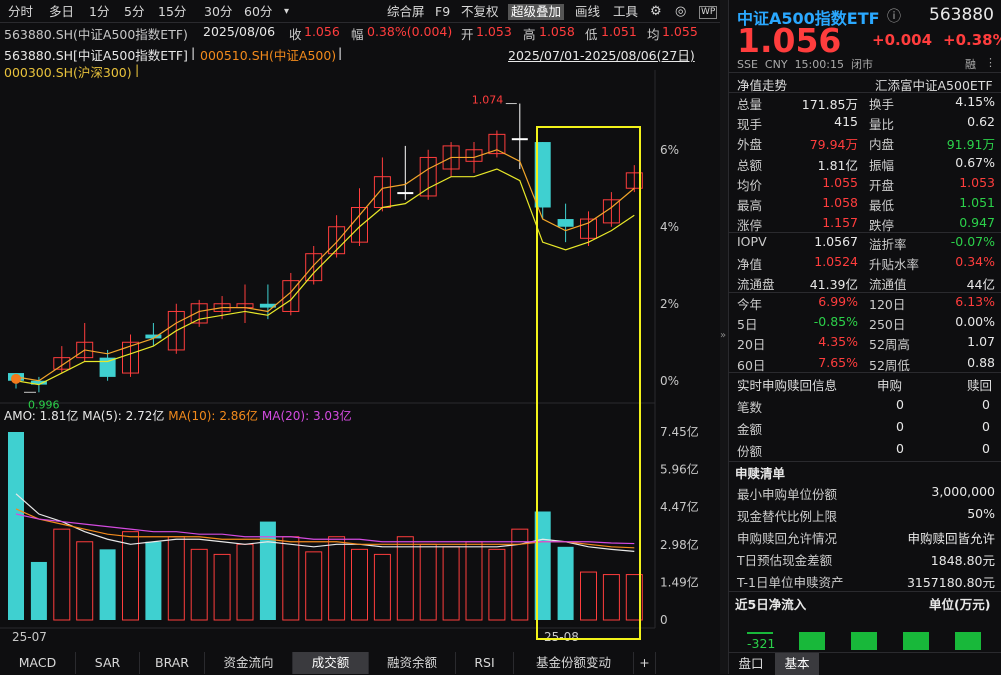 Image resolution: width=1001 pixels, height=675 pixels. Describe the element at coordinates (975, 261) in the screenshot. I see `stat-value: 0.34%` at that location.